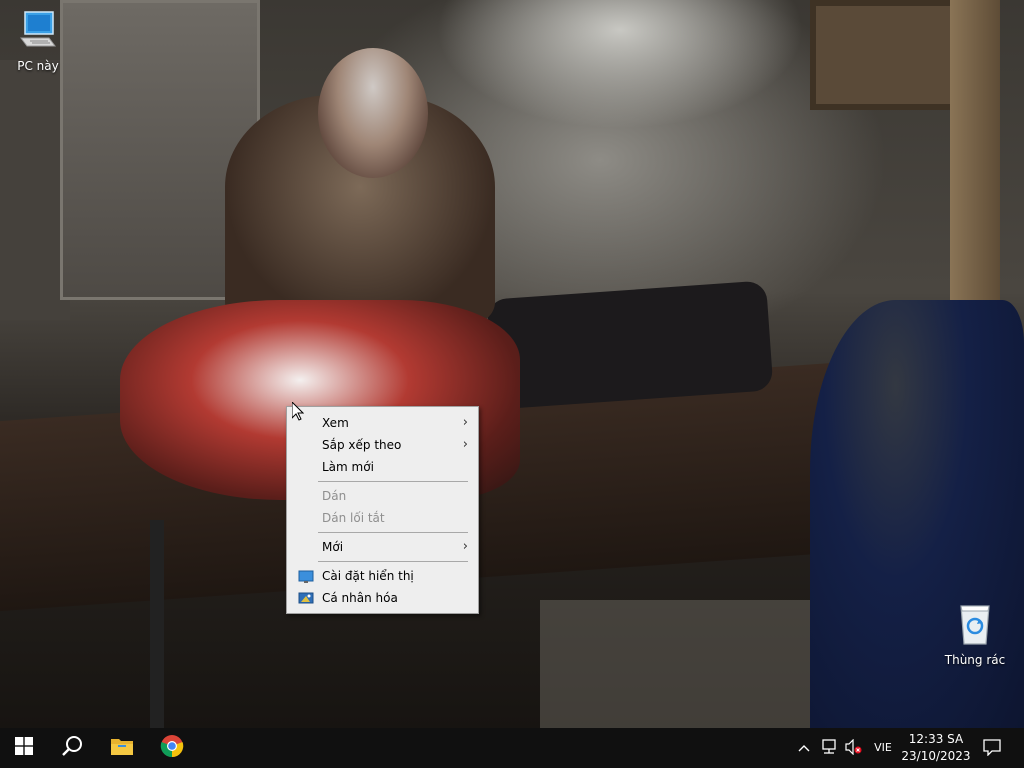 The height and width of the screenshot is (768, 1024). Describe the element at coordinates (382, 467) in the screenshot. I see `menu-item-refresh: Làm mới` at that location.